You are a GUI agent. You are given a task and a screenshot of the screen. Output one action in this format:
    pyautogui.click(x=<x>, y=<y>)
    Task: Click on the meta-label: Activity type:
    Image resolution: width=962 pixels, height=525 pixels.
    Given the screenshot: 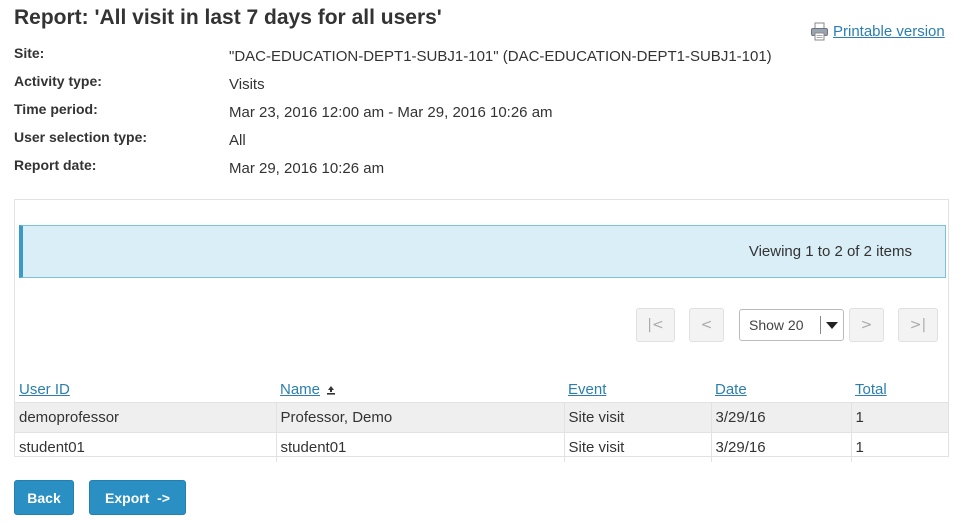 What is the action you would take?
    pyautogui.click(x=58, y=81)
    